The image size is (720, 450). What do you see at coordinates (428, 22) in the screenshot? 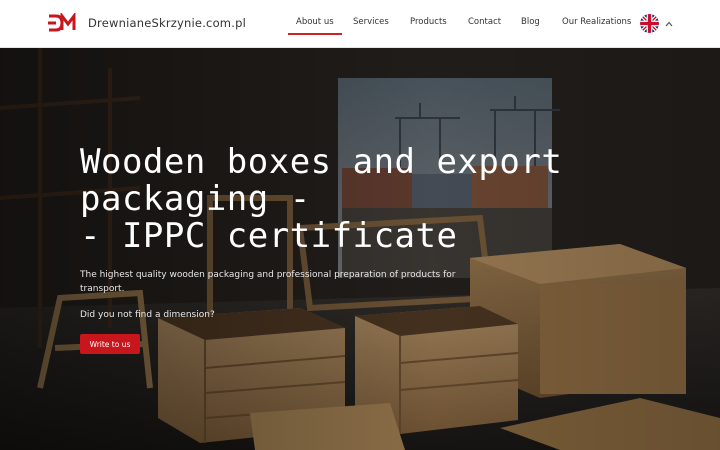
I see `nav-products: Products` at bounding box center [428, 22].